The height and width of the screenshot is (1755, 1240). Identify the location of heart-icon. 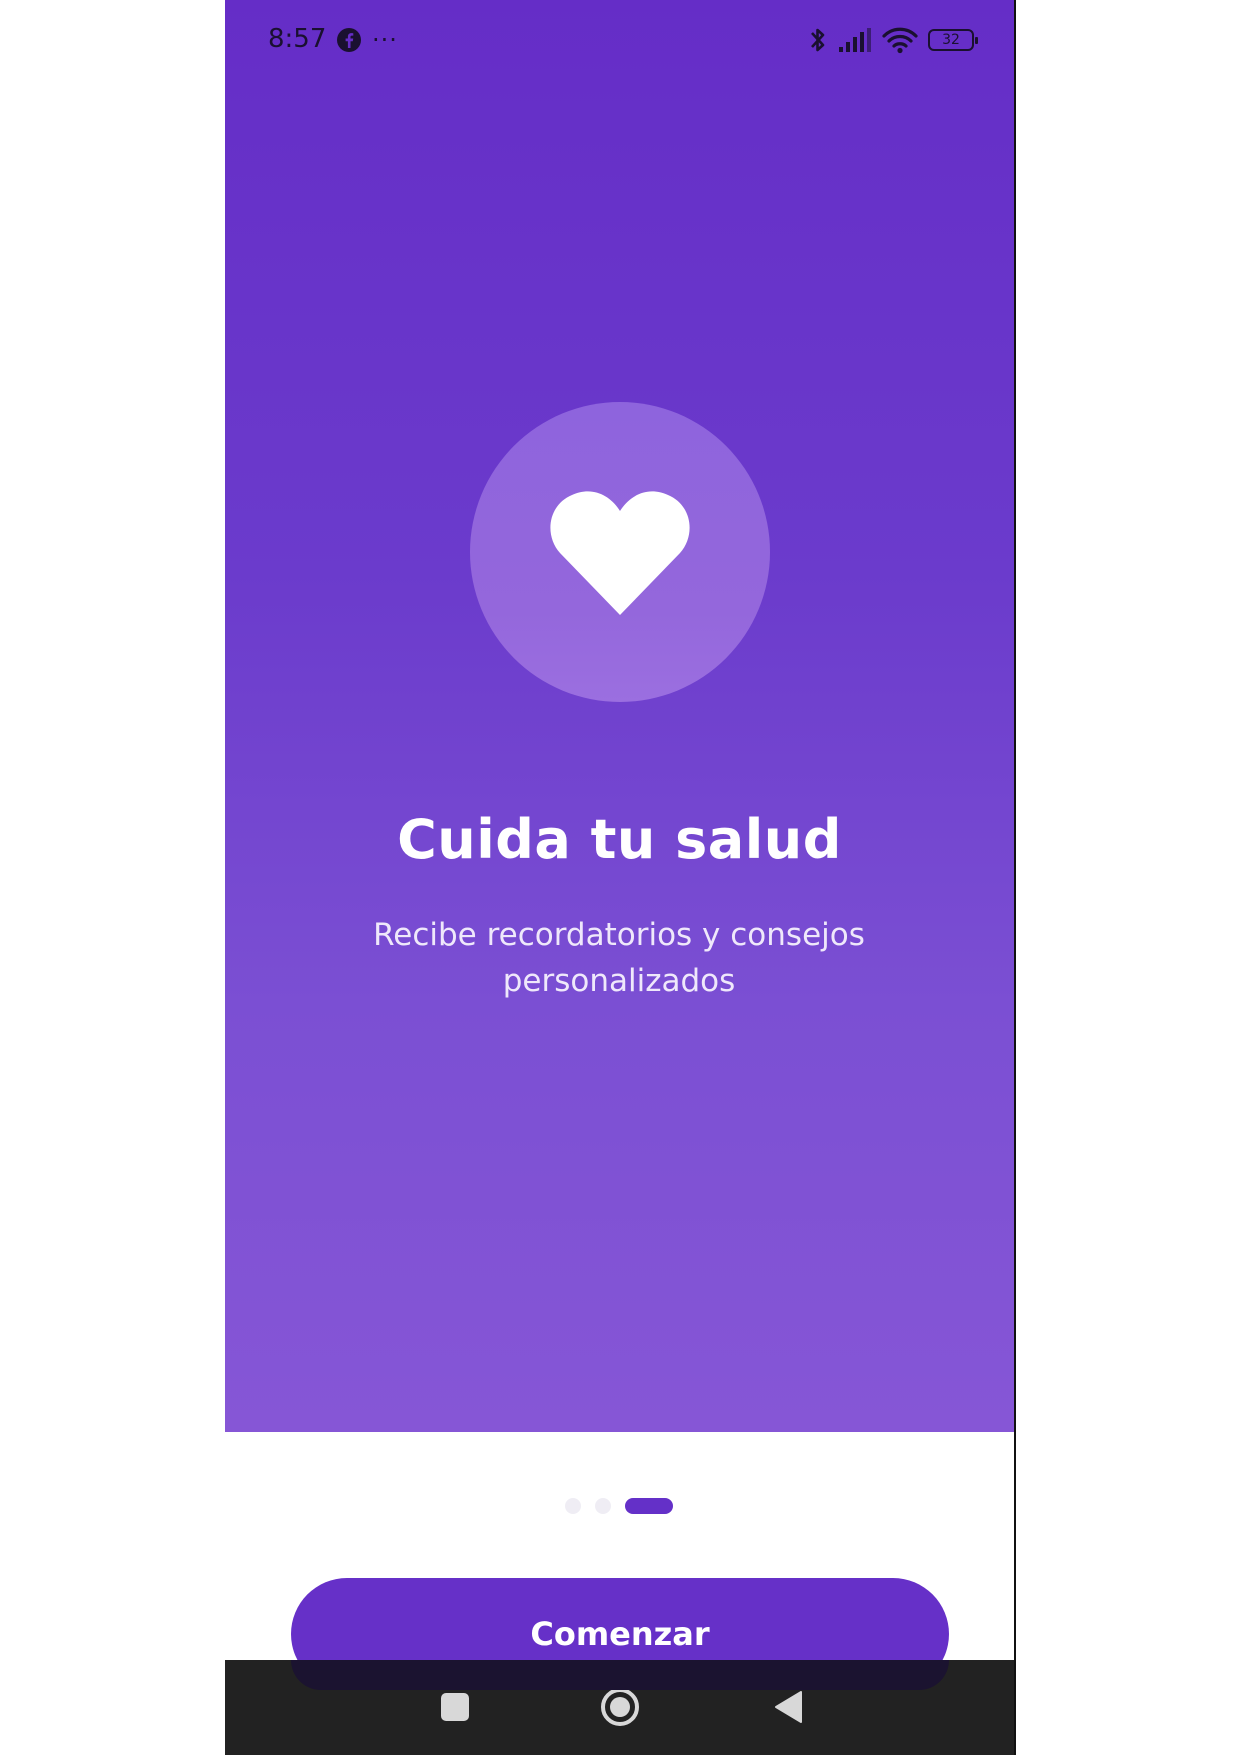
(620, 553).